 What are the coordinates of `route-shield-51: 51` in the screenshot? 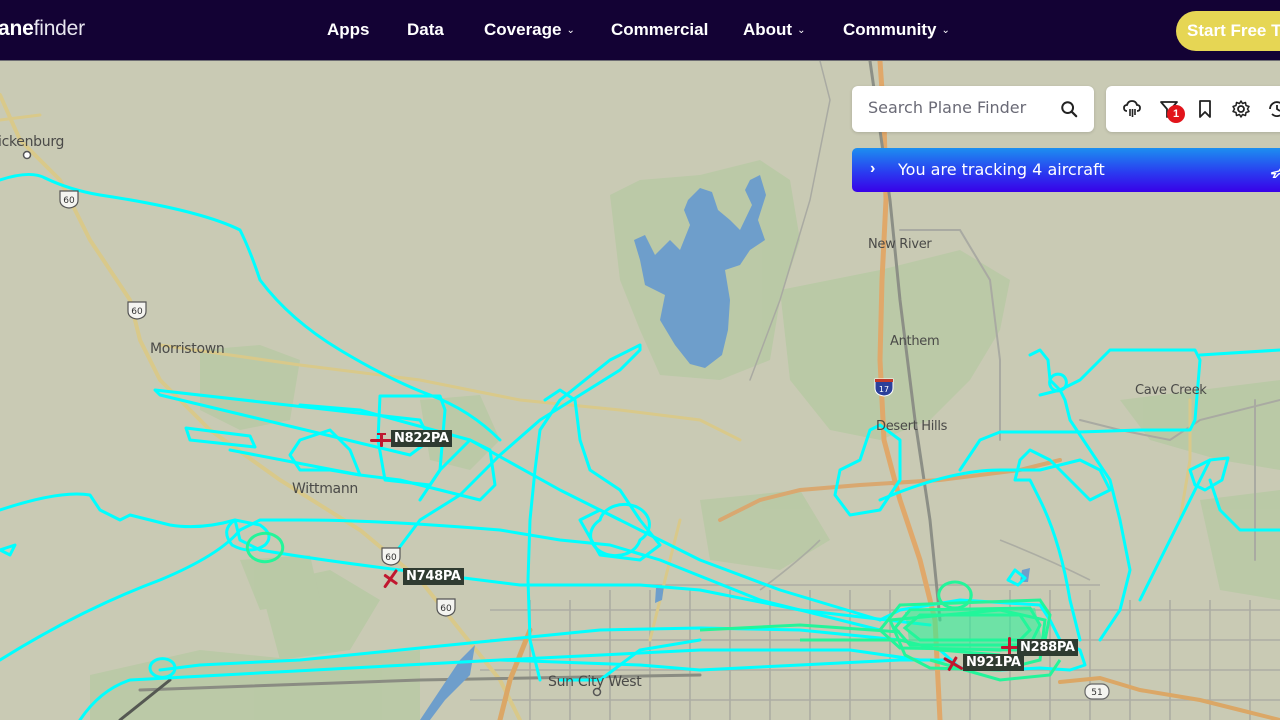 It's located at (1097, 691).